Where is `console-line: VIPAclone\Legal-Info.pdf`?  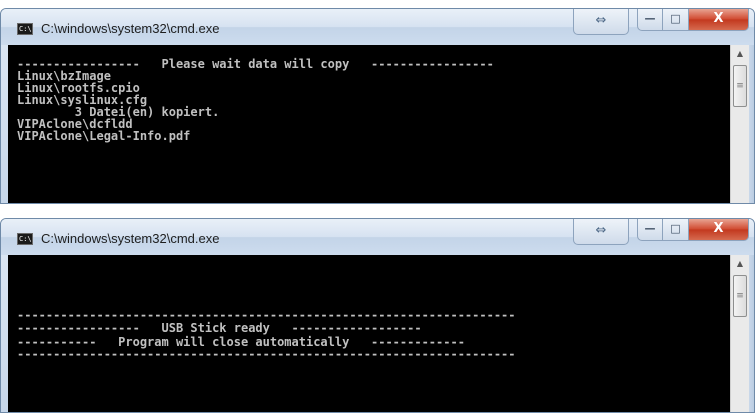
console-line: VIPAclone\Legal-Info.pdf is located at coordinates (104, 136).